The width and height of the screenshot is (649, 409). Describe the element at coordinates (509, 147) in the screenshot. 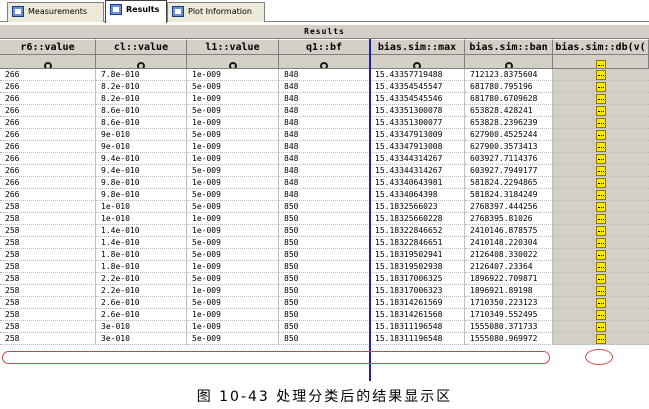

I see `table-cell: 627900.3573413` at that location.